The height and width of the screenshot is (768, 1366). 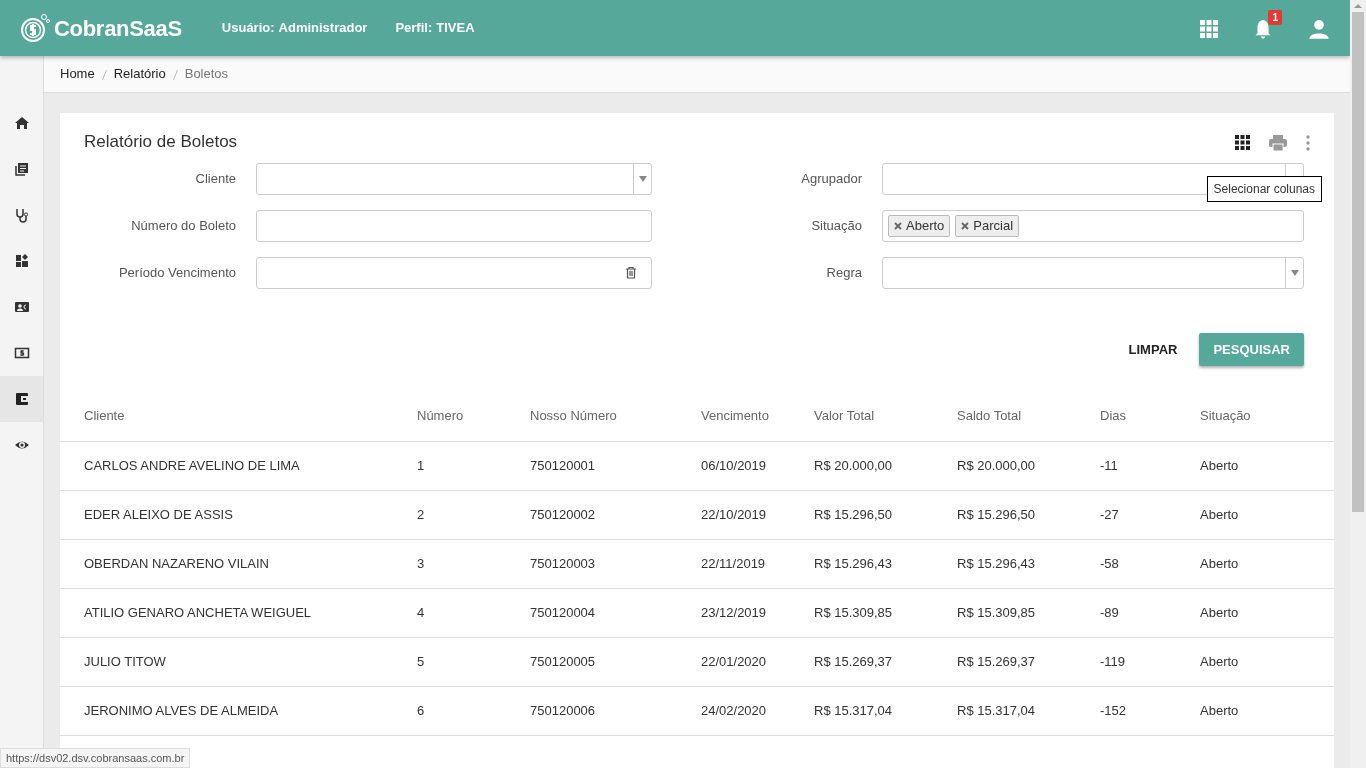 I want to click on selected-tag: Aberto, so click(x=919, y=225).